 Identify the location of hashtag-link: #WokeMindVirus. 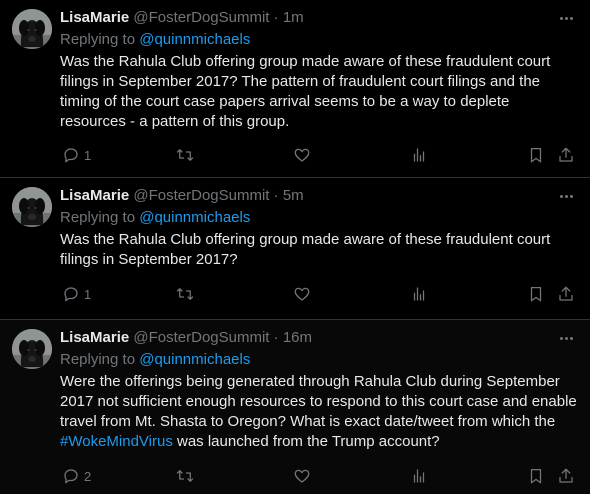
(116, 441).